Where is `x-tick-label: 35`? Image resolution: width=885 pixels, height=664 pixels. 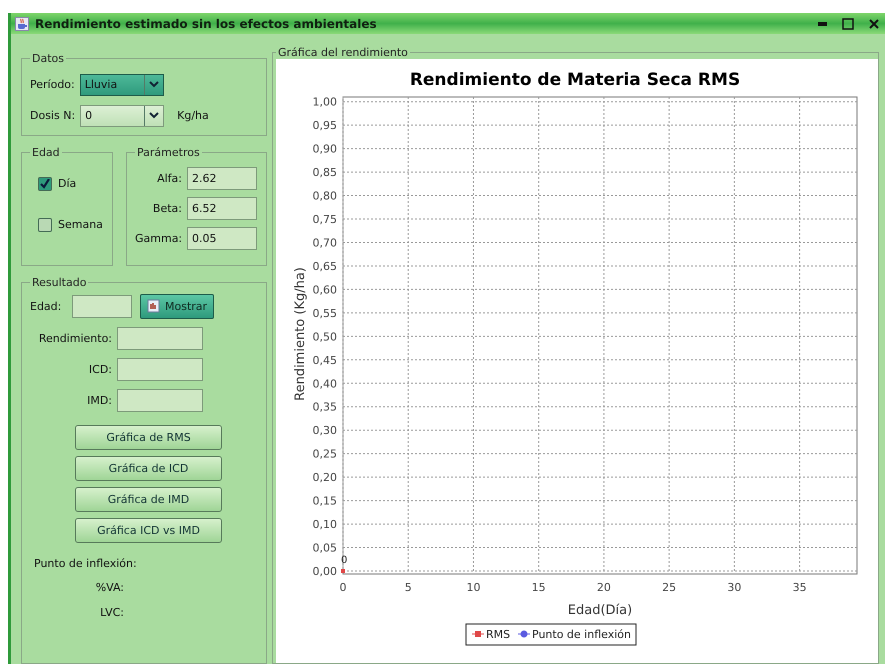
x-tick-label: 35 is located at coordinates (799, 587).